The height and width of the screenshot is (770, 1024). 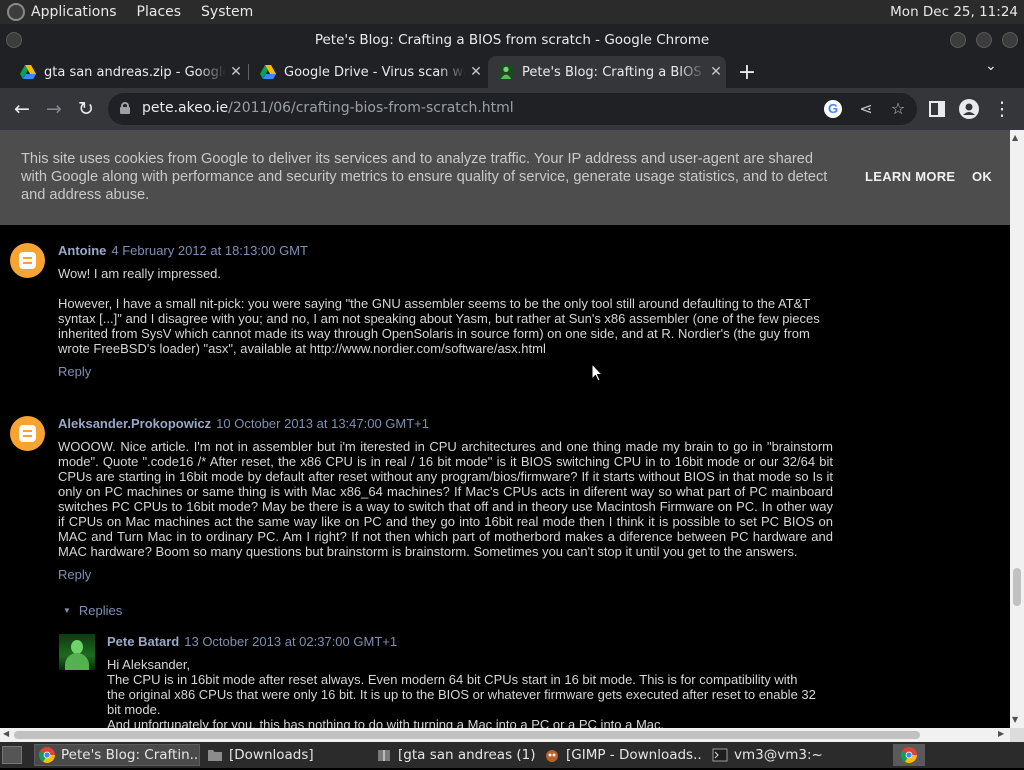 I want to click on scroll-down-arrow-icon: ▼, so click(x=1015, y=719).